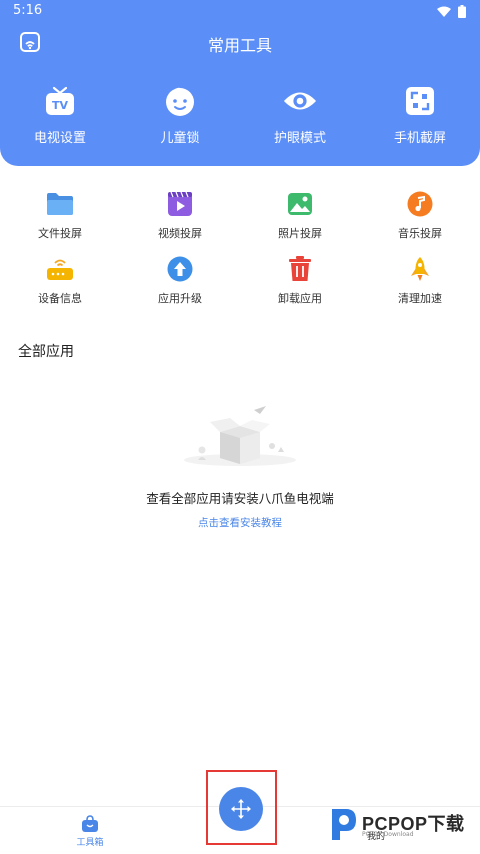 This screenshot has width=480, height=854. I want to click on upgrade-icon, so click(180, 269).